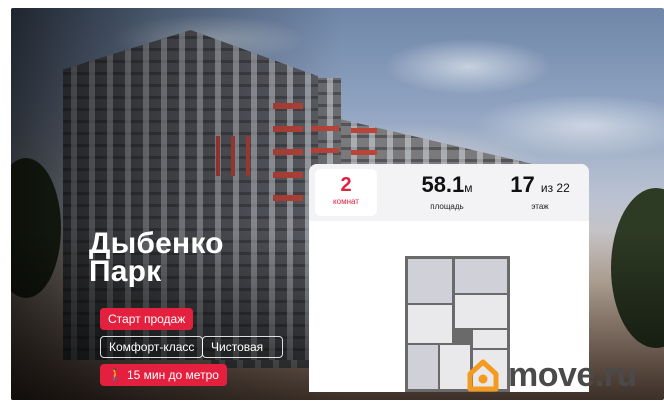 This screenshot has height=403, width=664. What do you see at coordinates (125, 271) in the screenshot?
I see `complex-title-line2: Парк` at bounding box center [125, 271].